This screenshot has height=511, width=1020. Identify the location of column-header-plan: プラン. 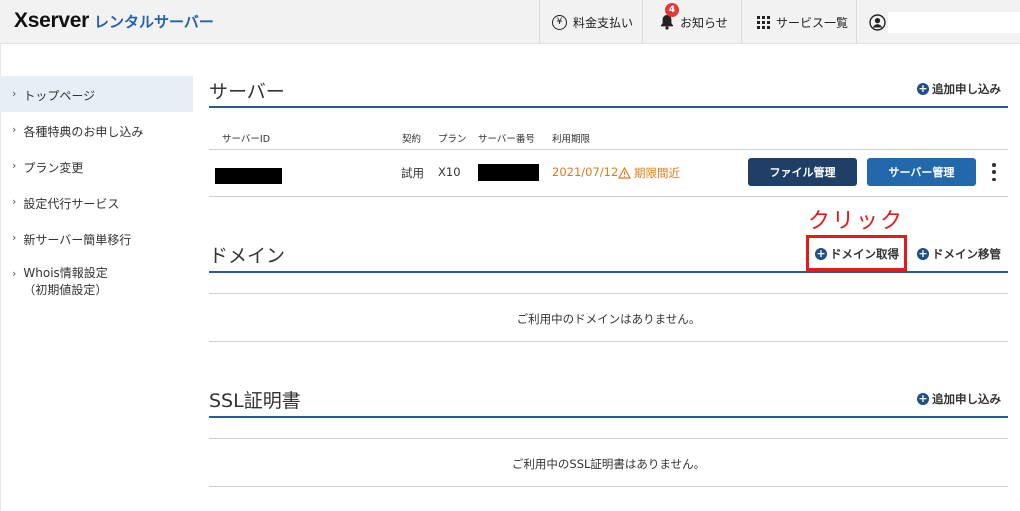
(452, 139).